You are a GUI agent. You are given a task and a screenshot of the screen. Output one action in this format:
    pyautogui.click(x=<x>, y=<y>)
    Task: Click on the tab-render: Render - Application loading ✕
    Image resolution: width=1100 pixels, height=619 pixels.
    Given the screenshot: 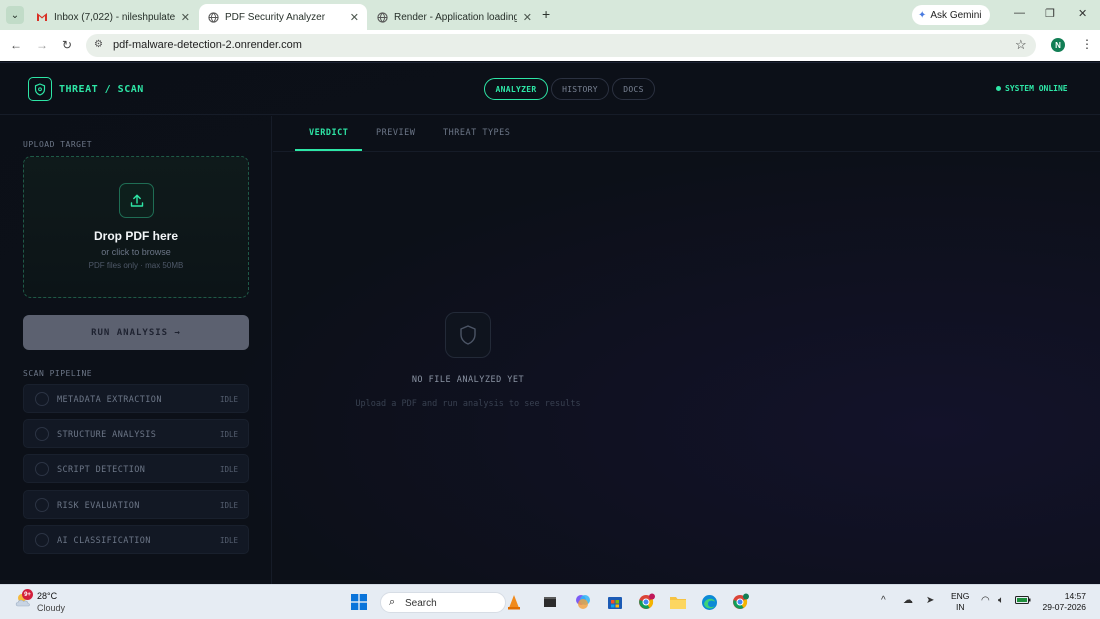 What is the action you would take?
    pyautogui.click(x=454, y=17)
    